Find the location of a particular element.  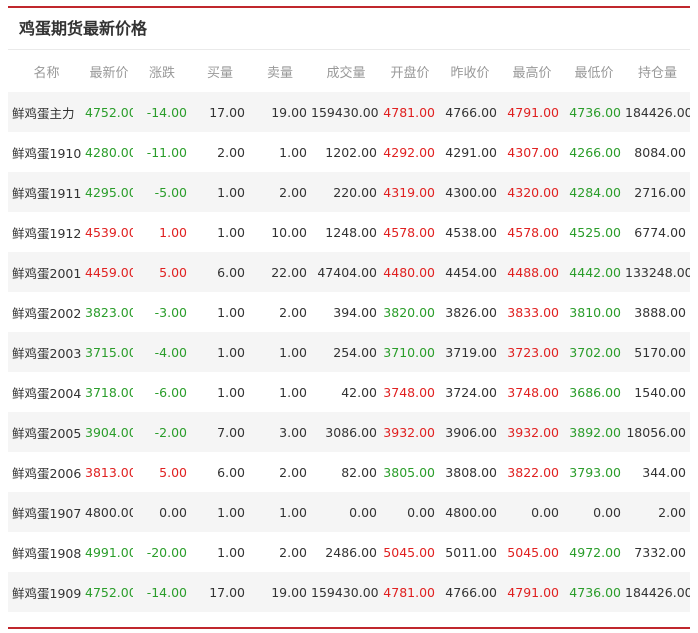

cell-high: 3822.00 is located at coordinates (532, 472).